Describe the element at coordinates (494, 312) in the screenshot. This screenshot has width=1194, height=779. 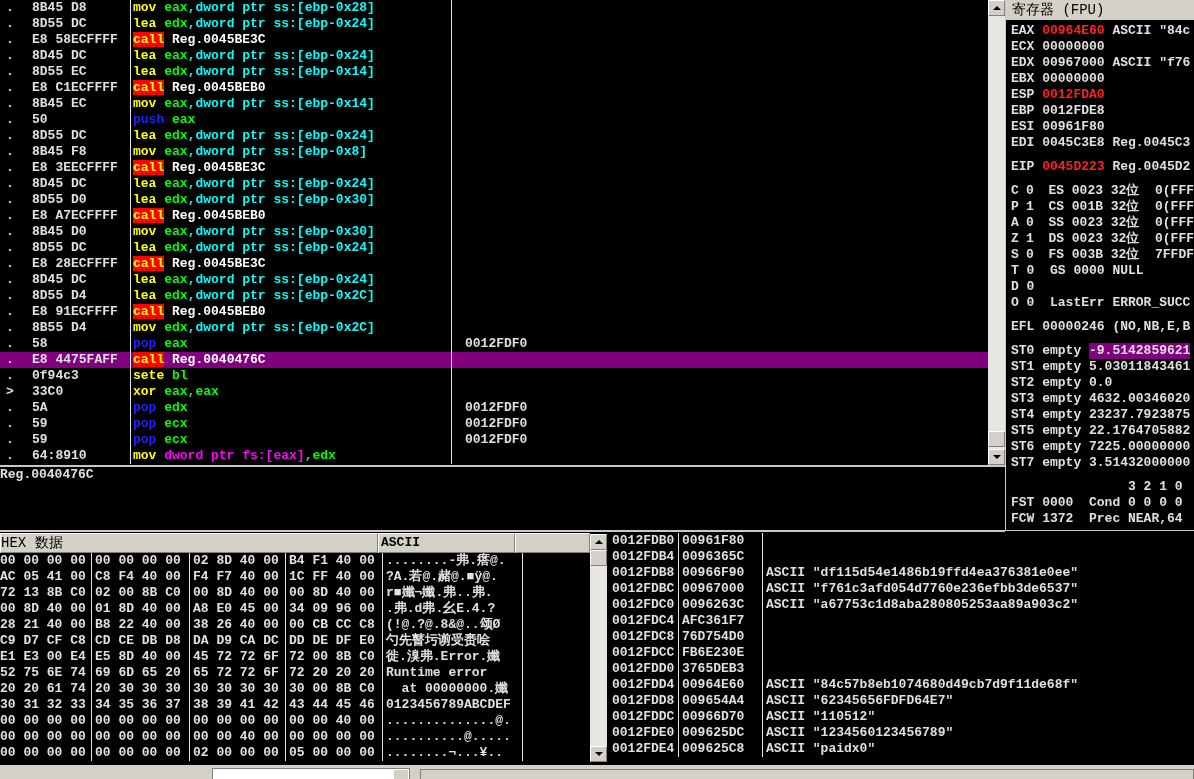
I see `disassembly-row: . E8 91ECFFFF call Reg.0045BEB0` at that location.